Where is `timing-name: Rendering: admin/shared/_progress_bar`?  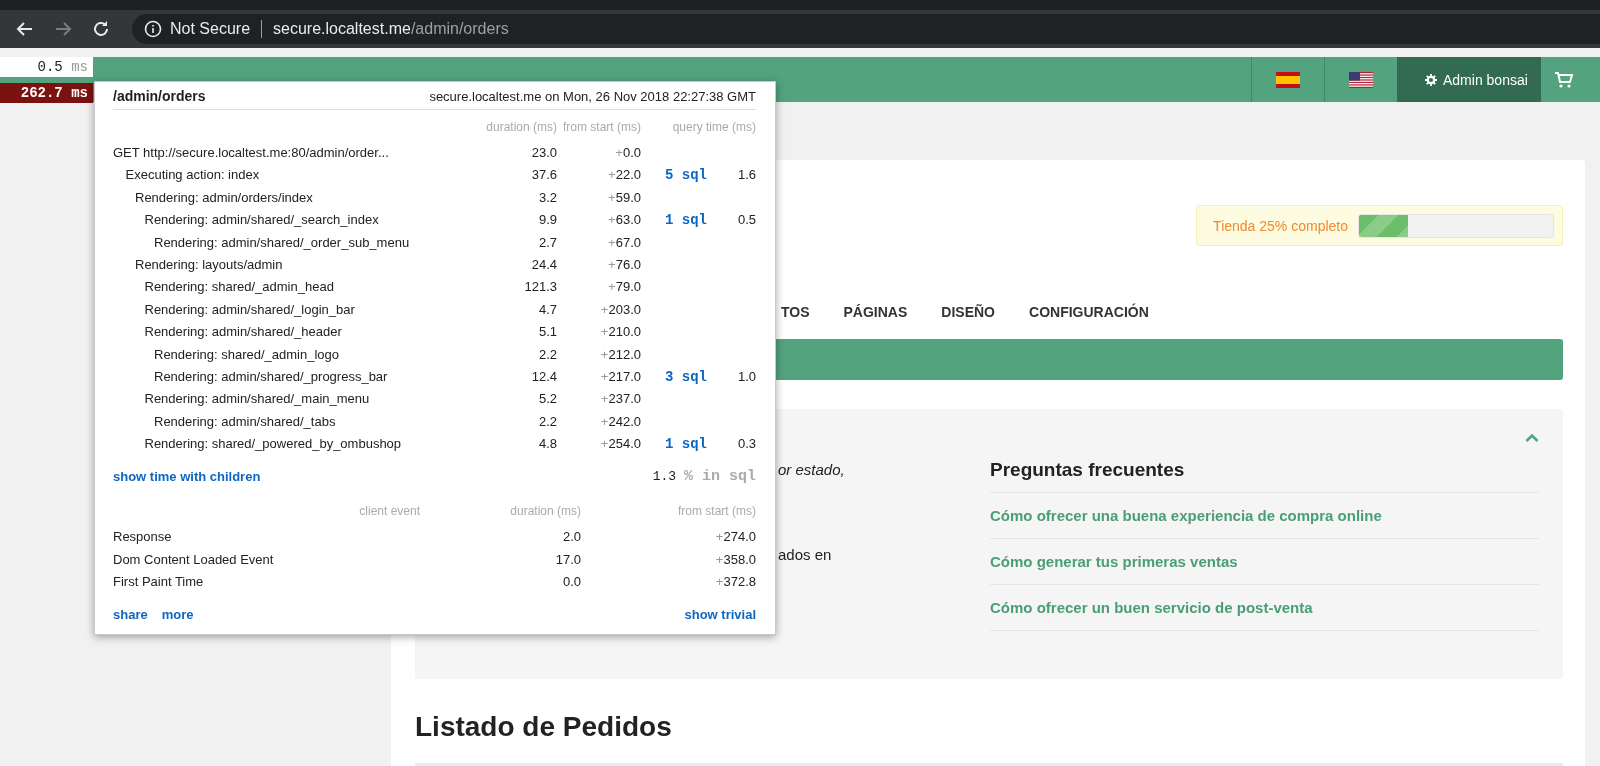
timing-name: Rendering: admin/shared/_progress_bar is located at coordinates (271, 376).